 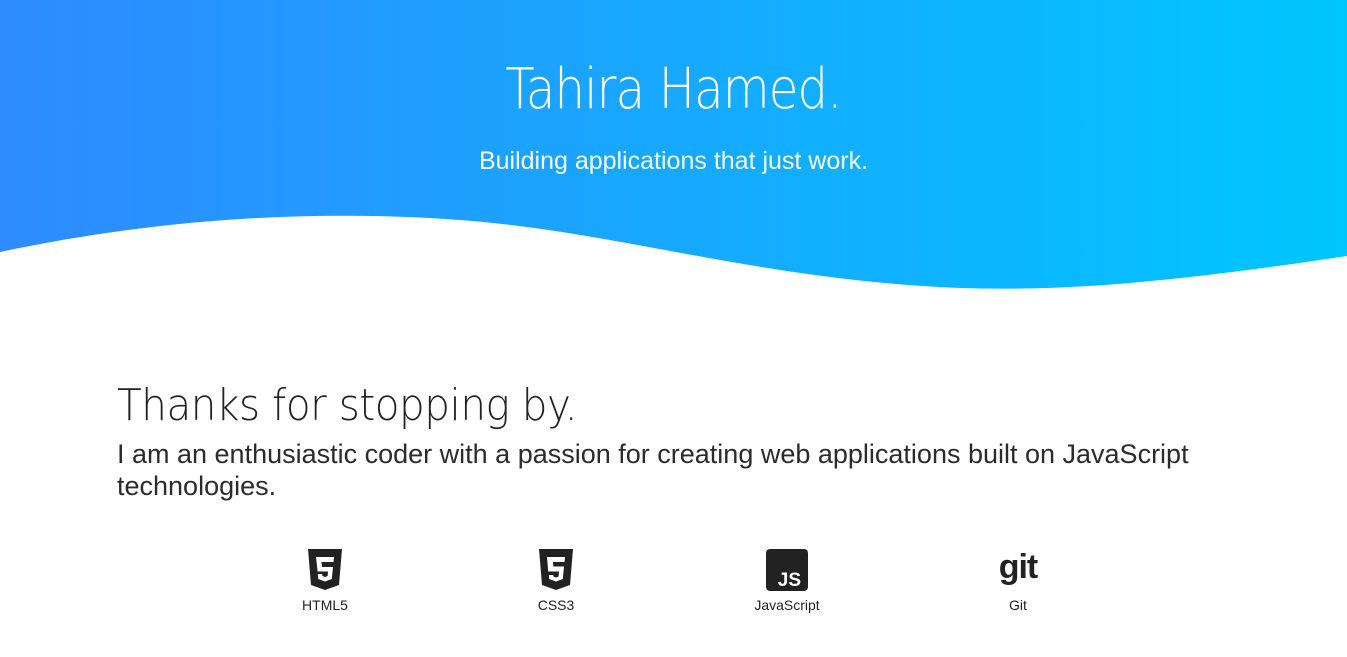 I want to click on svg-text: JS, so click(x=789, y=580).